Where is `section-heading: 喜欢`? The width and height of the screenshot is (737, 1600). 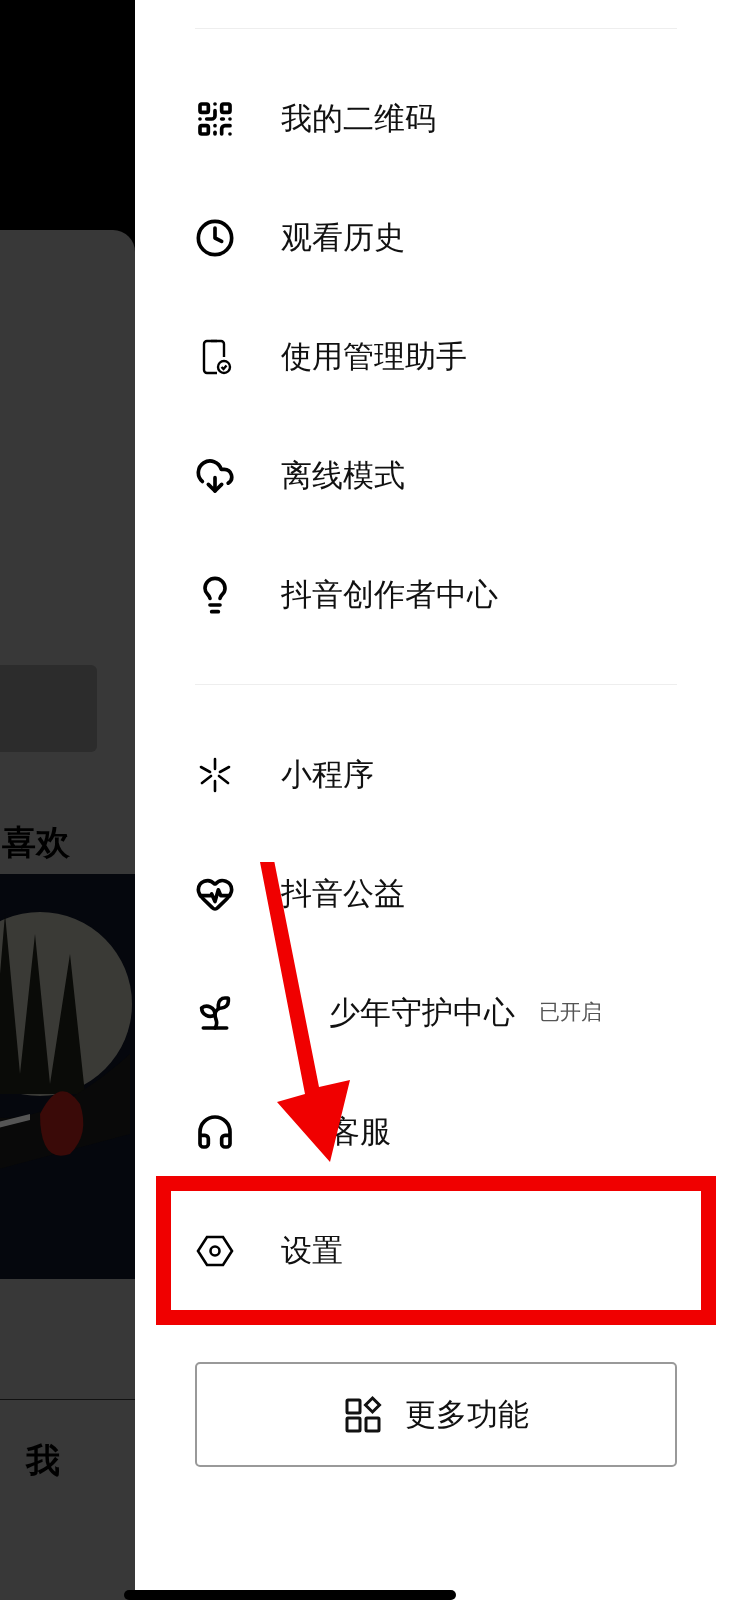
section-heading: 喜欢 is located at coordinates (36, 842).